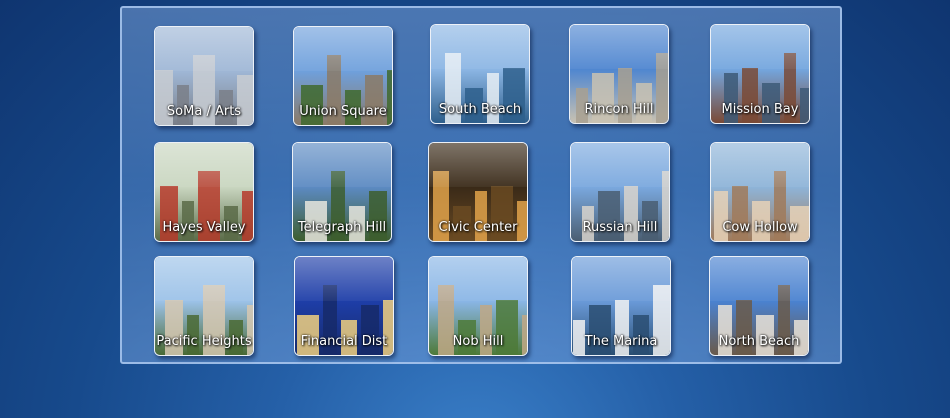  I want to click on tile-label: Financial Dist, so click(344, 341).